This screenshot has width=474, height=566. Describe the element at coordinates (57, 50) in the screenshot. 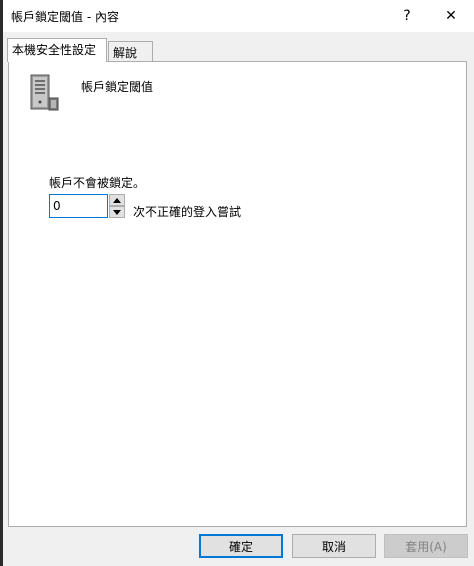

I see `tab-local-security-setting: 本機安全性設定` at that location.